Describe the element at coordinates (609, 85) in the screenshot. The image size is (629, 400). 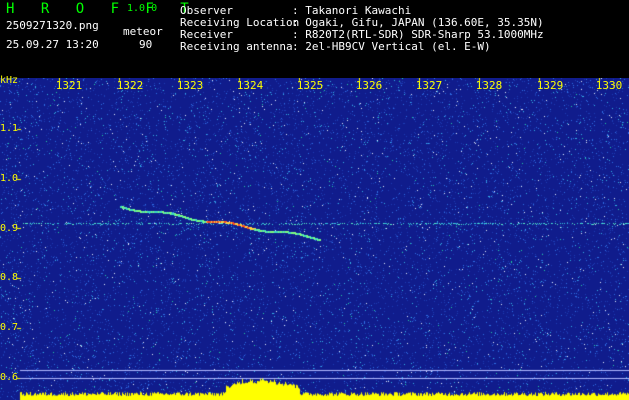
I see `x-tick: 1330` at that location.